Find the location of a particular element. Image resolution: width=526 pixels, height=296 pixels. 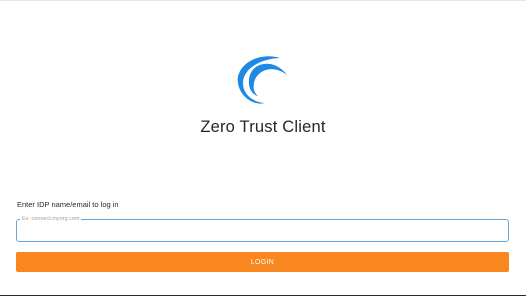

idp-input-container is located at coordinates (262, 230).